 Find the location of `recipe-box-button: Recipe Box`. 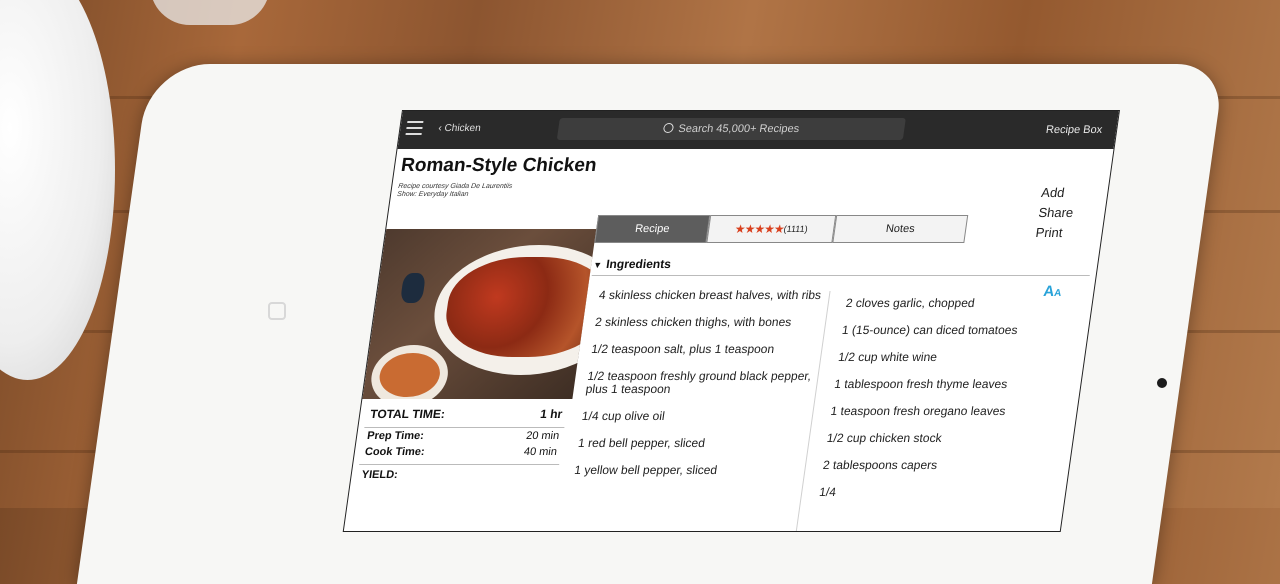

recipe-box-button: Recipe Box is located at coordinates (1074, 130).